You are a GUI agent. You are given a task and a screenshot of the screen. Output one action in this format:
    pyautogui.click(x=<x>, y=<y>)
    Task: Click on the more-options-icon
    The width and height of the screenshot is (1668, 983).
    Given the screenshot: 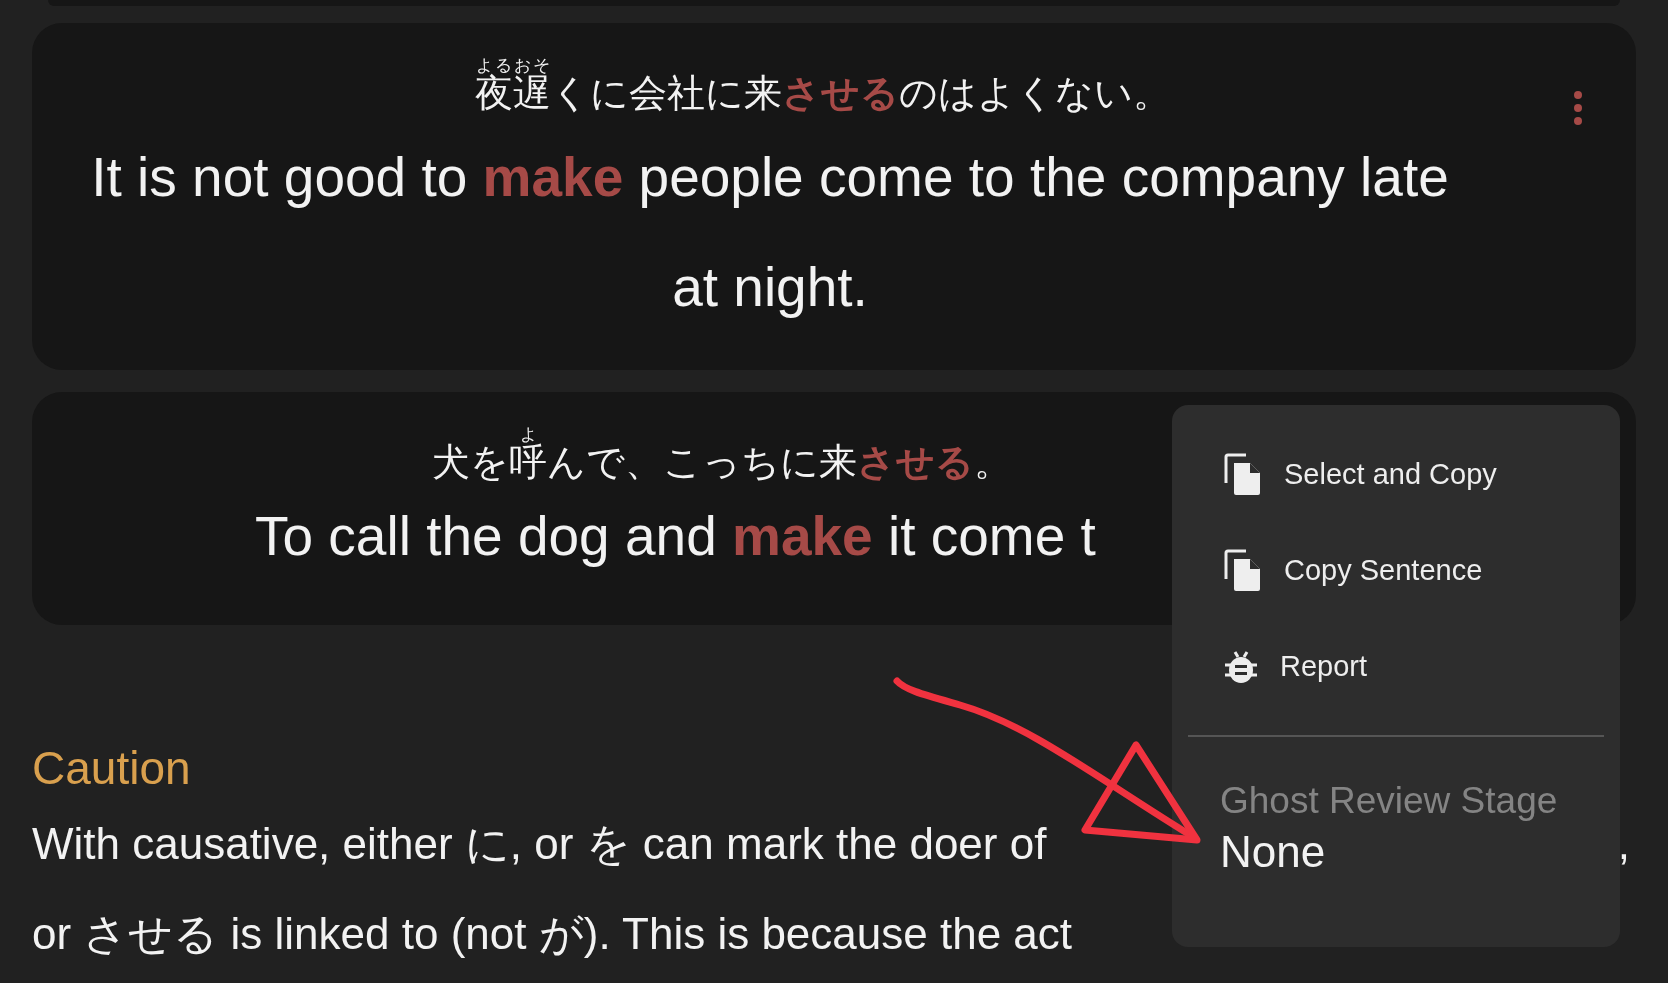 What is the action you would take?
    pyautogui.click(x=1578, y=108)
    